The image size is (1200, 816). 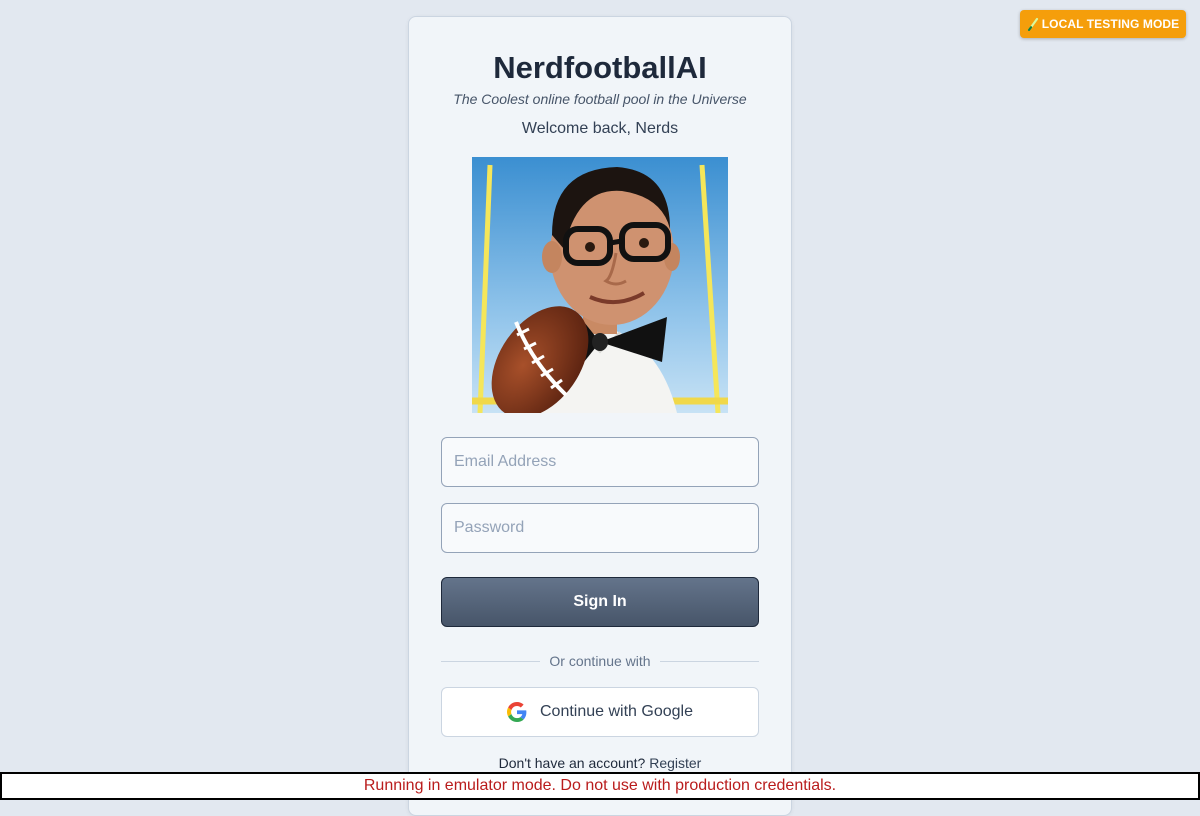 I want to click on google-button-label: Continue with Google, so click(x=616, y=711).